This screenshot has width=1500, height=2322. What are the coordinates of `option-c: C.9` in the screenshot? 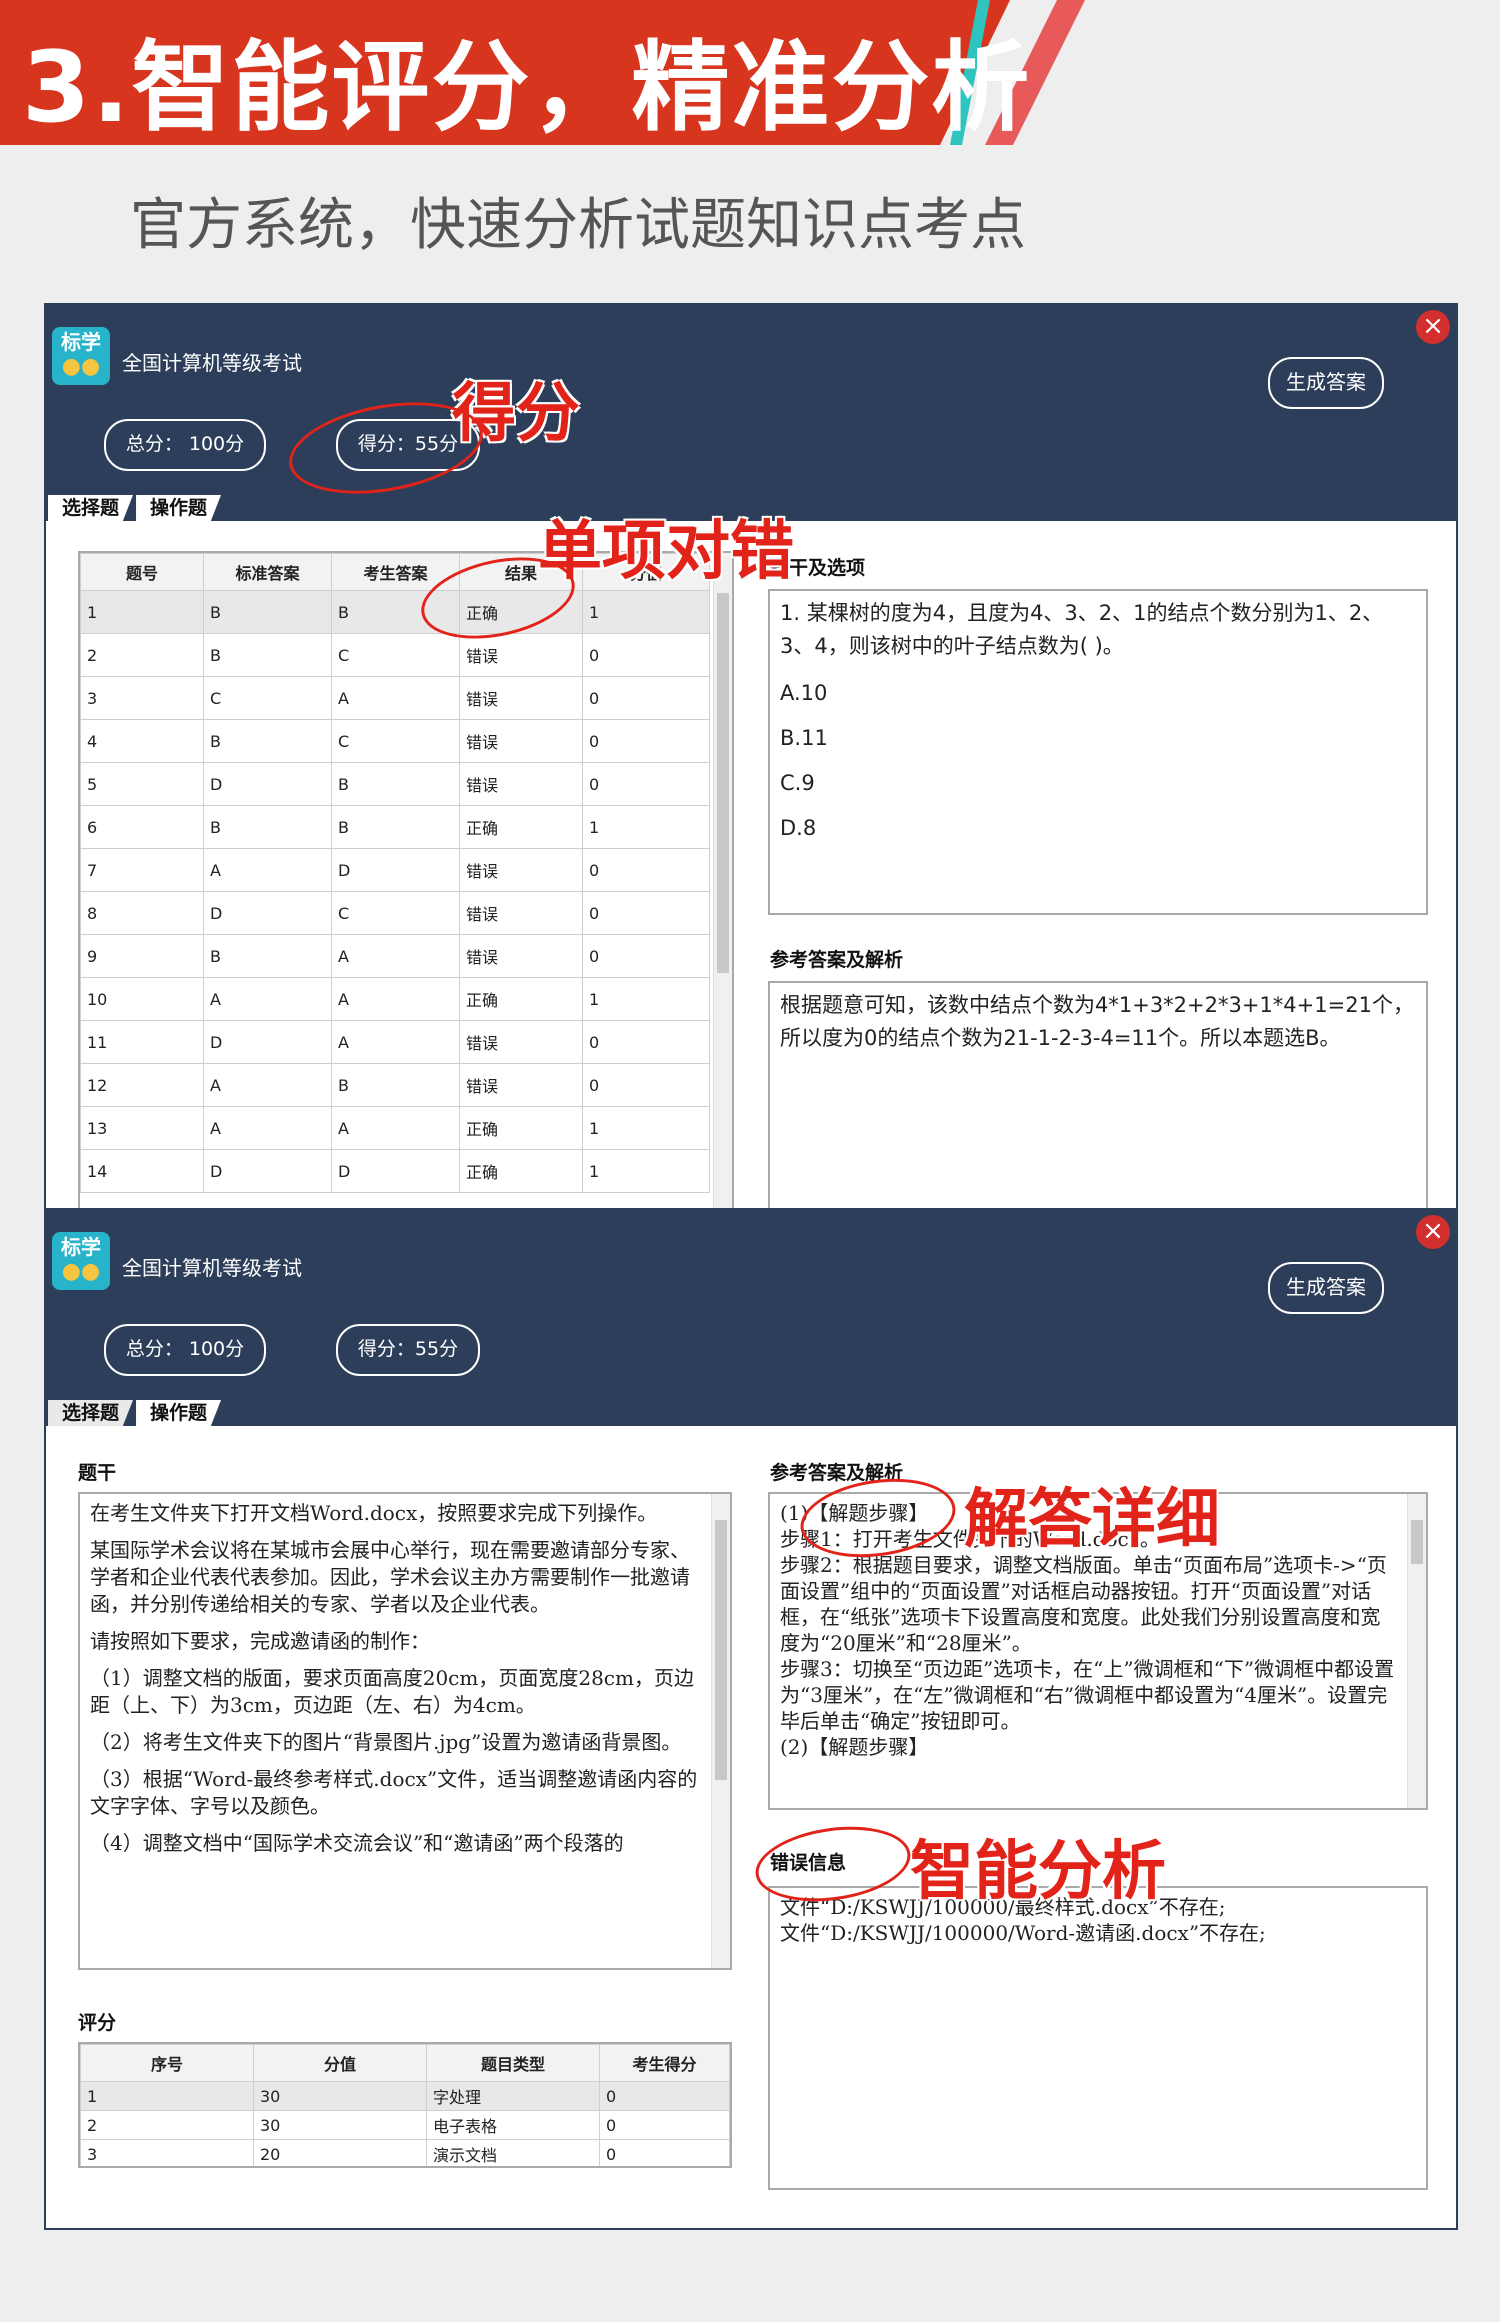 It's located at (797, 783).